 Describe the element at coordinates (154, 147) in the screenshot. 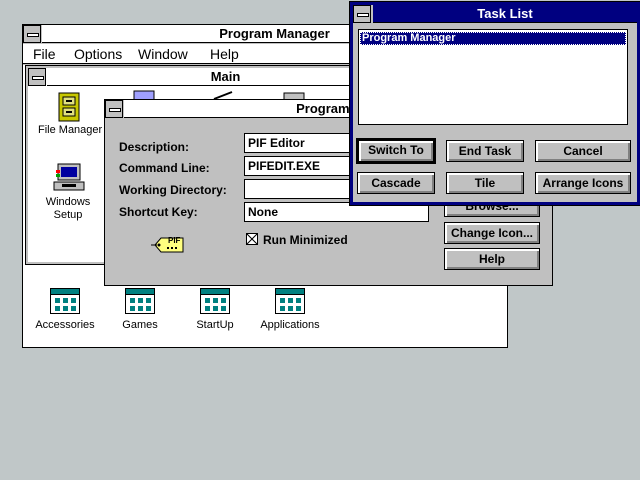

I see `description-label: Description:` at that location.